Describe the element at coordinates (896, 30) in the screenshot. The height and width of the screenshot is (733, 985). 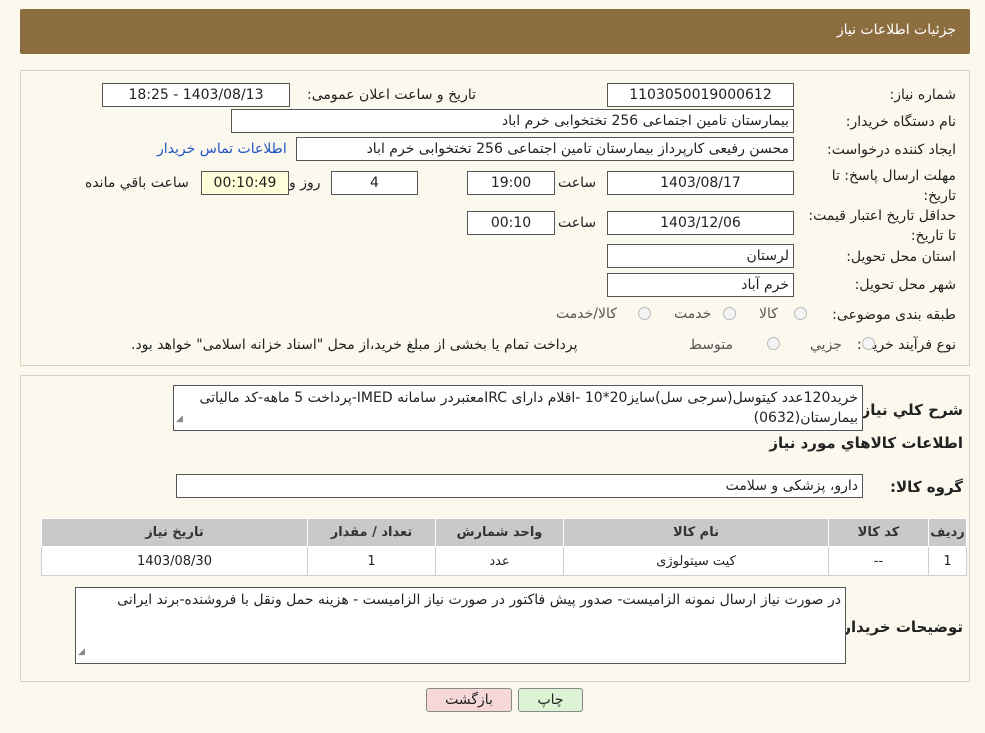
I see `page-title: جزئیات اطلاعات نیاز` at that location.